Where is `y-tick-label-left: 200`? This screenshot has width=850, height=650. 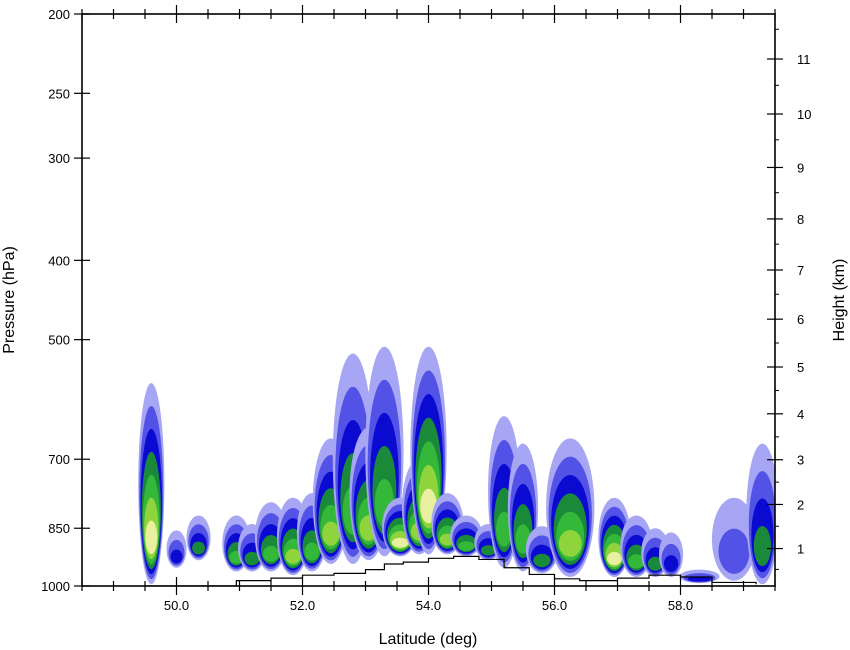
y-tick-label-left: 200 is located at coordinates (59, 14).